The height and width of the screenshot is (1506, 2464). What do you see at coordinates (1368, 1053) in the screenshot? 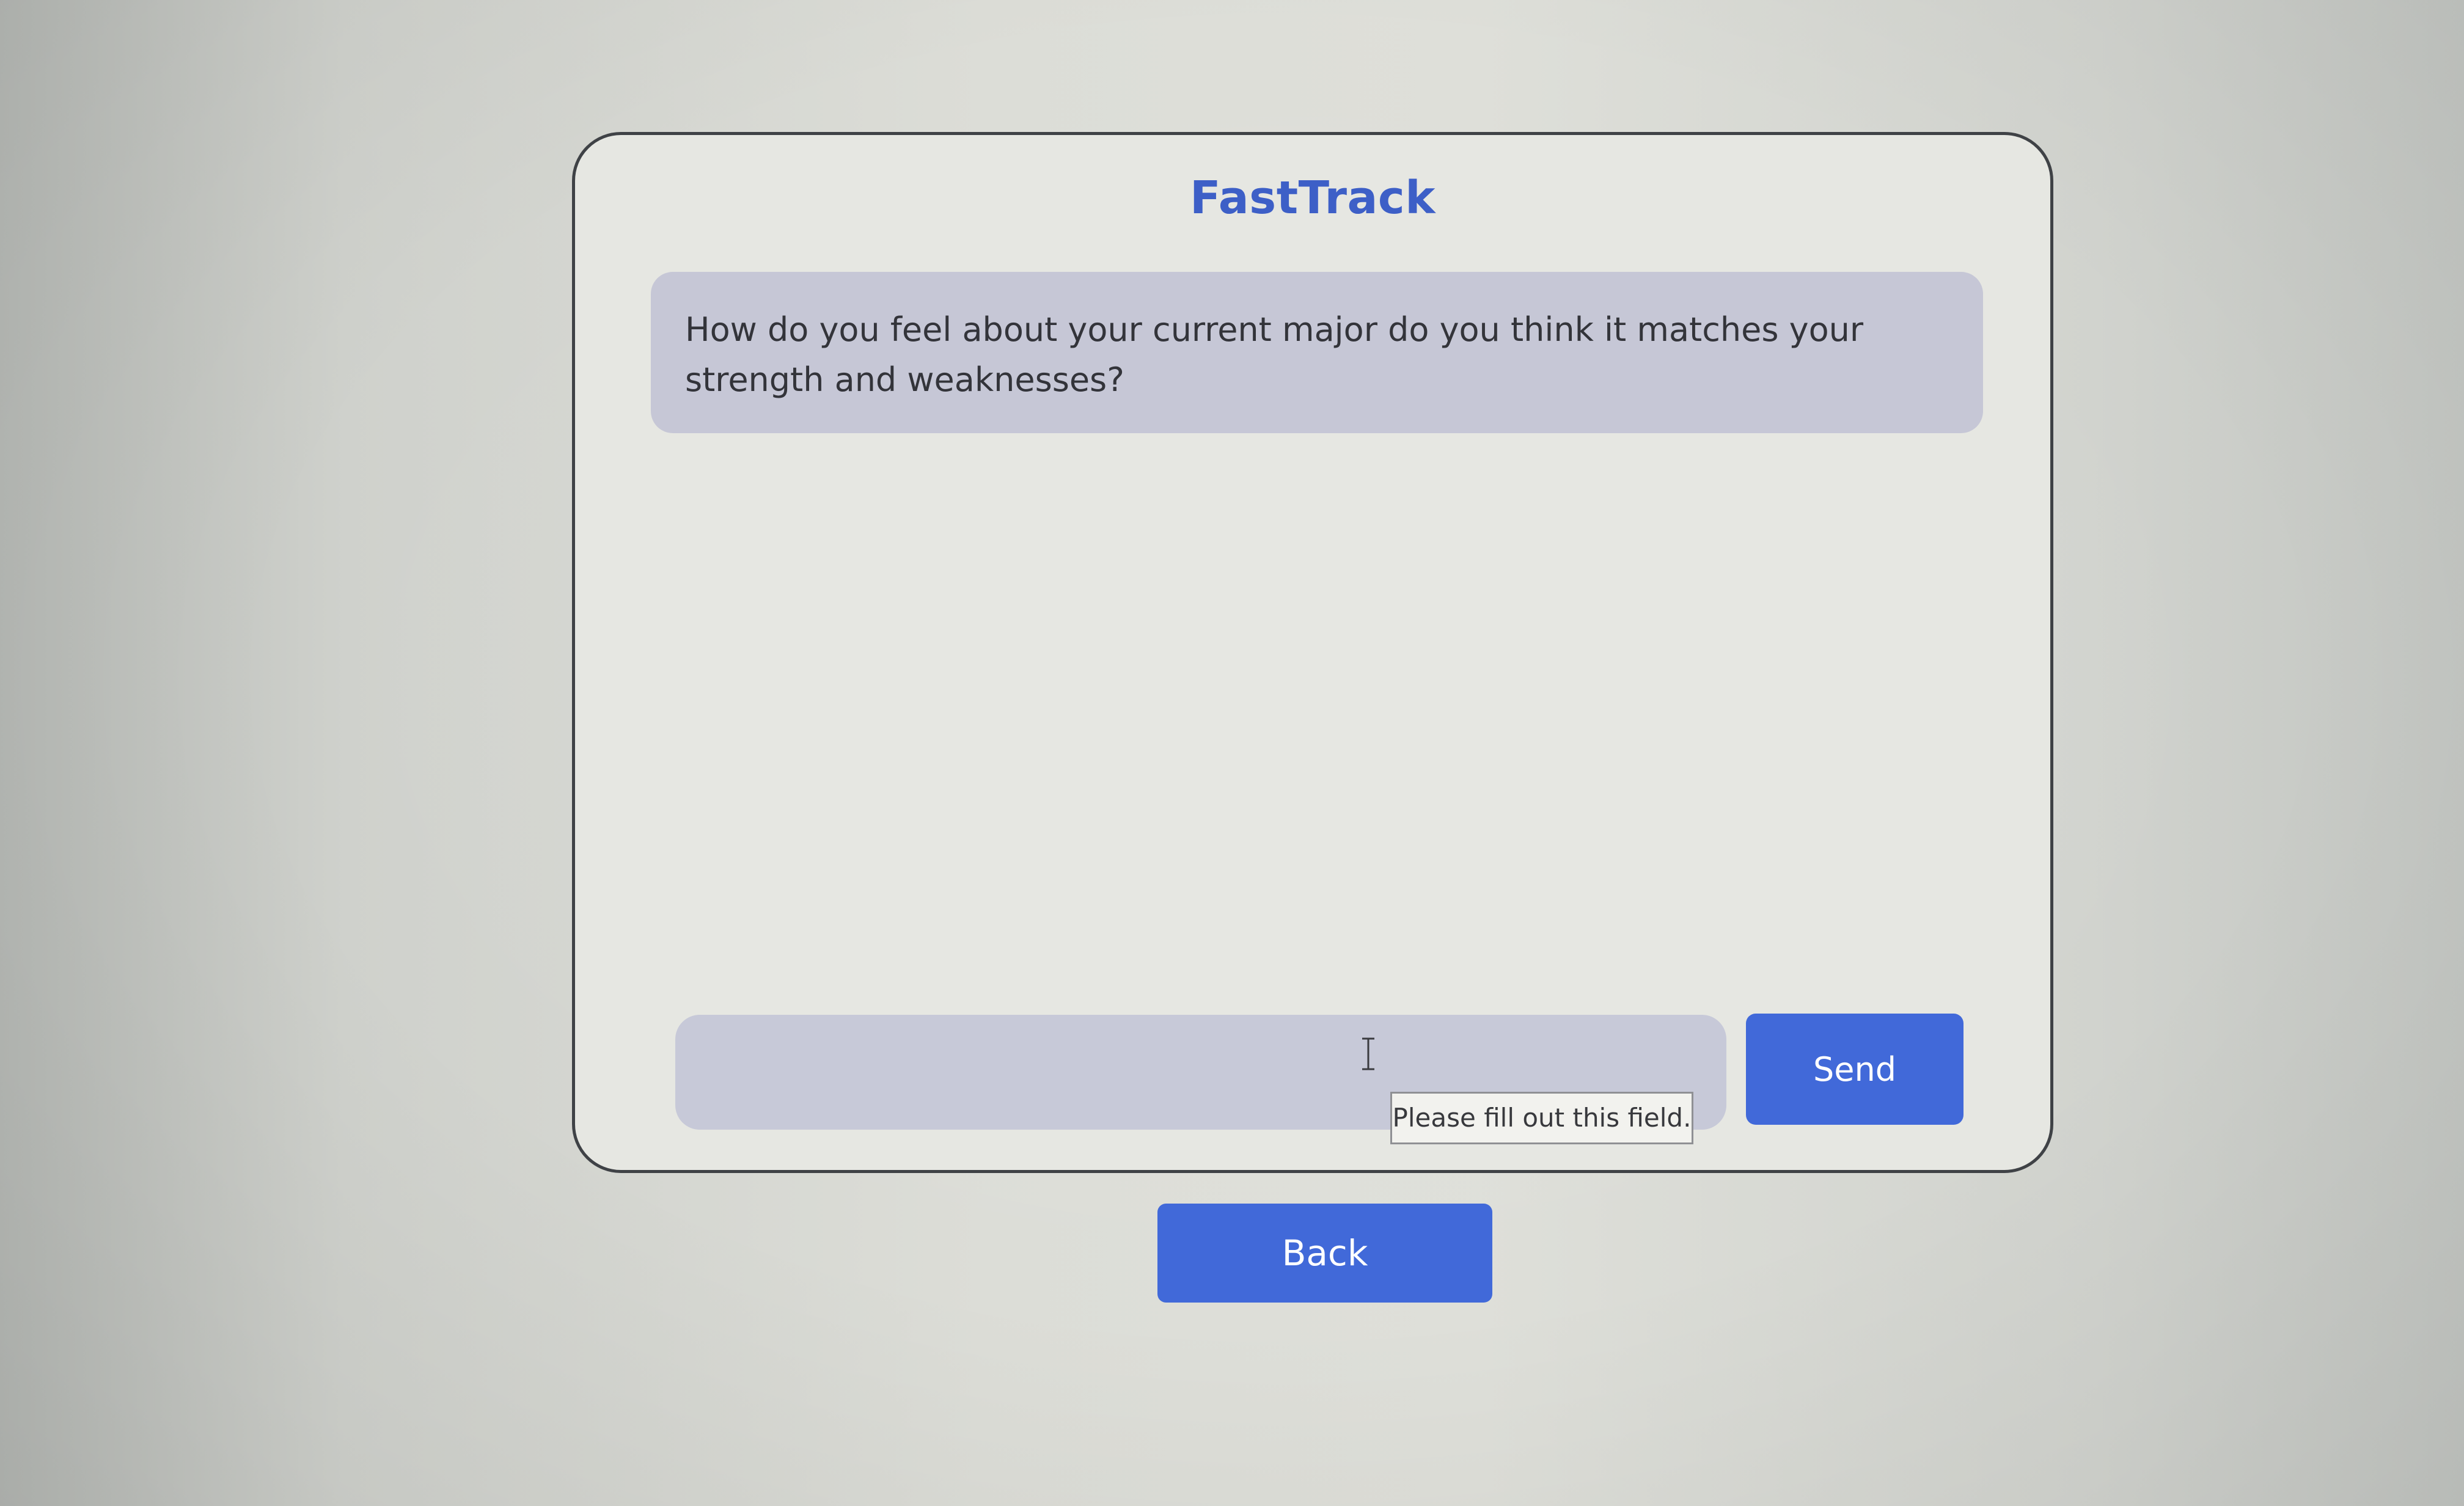
I see `text-cursor-icon` at bounding box center [1368, 1053].